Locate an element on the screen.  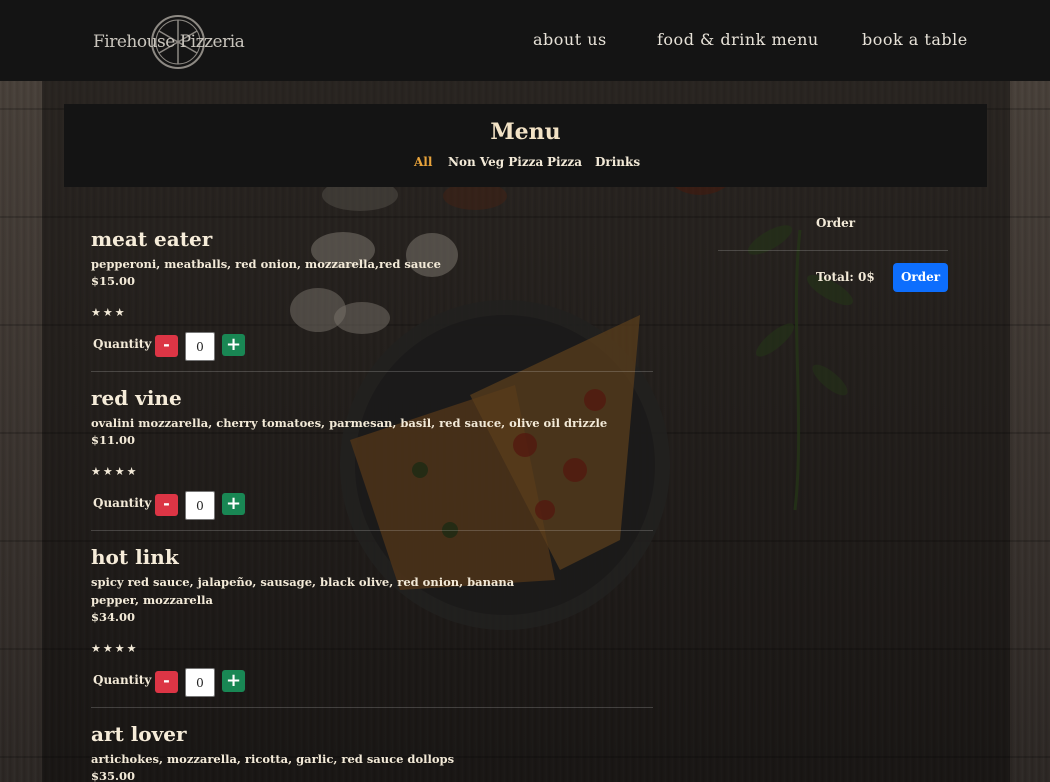
item-name: meat eater is located at coordinates (152, 239).